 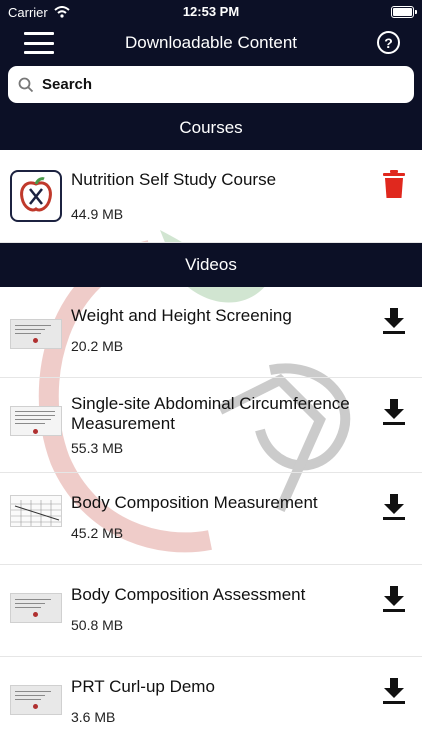 I want to click on trash-icon, so click(x=394, y=184).